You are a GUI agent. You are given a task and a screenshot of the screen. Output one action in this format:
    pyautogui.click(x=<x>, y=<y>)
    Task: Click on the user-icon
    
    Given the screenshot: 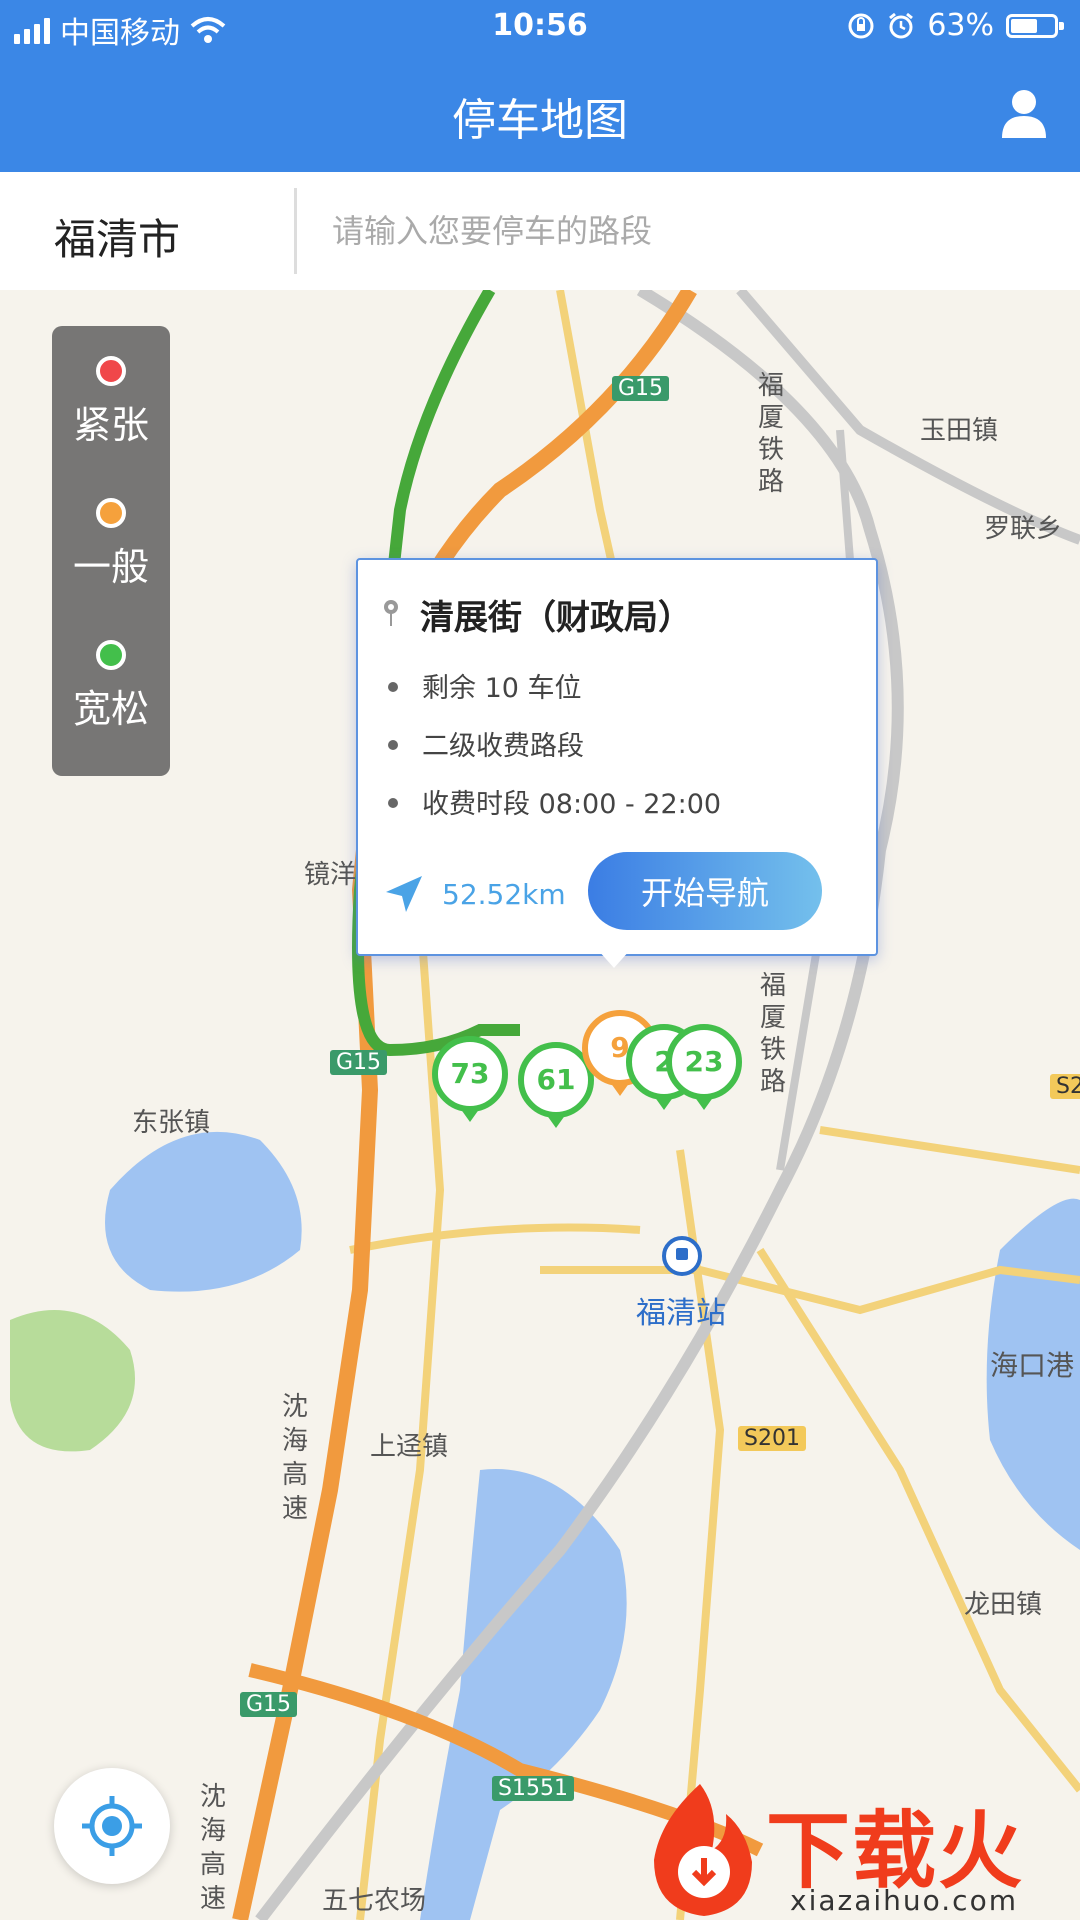 What is the action you would take?
    pyautogui.click(x=1024, y=114)
    